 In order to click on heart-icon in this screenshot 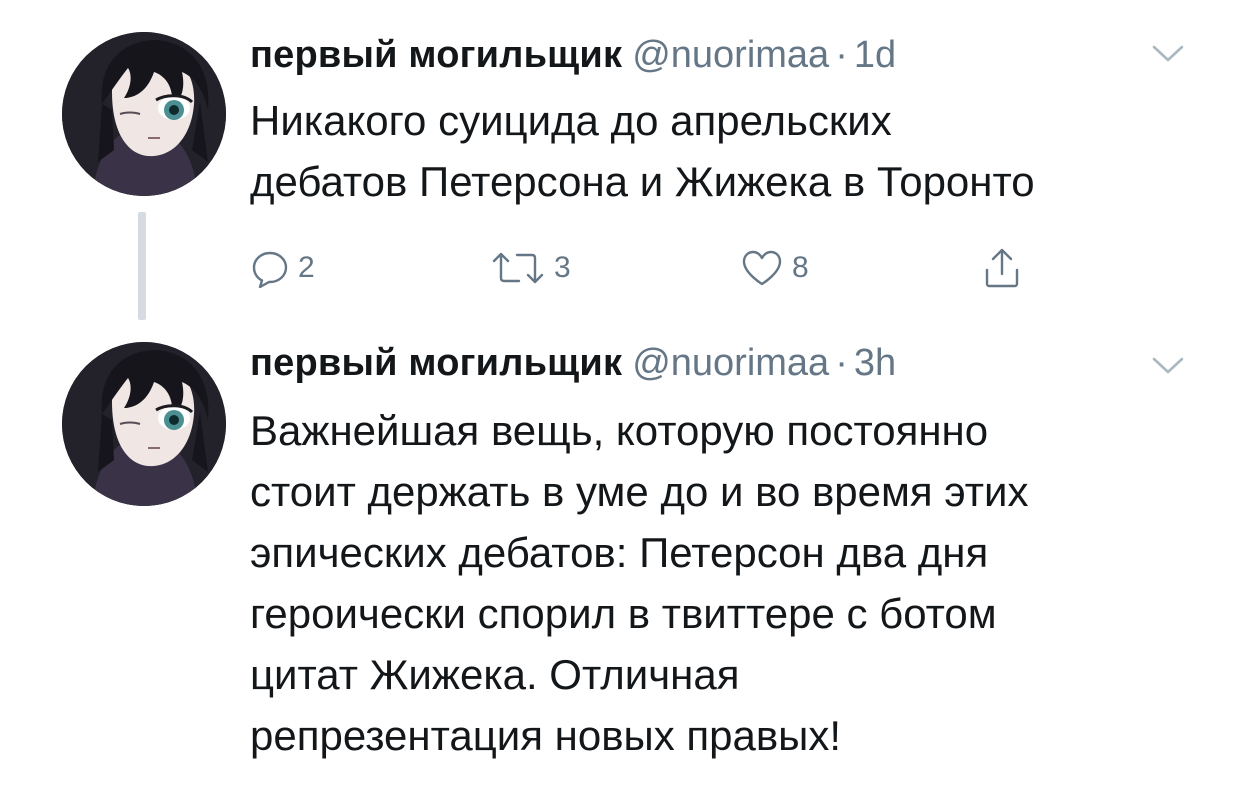, I will do `click(762, 268)`.